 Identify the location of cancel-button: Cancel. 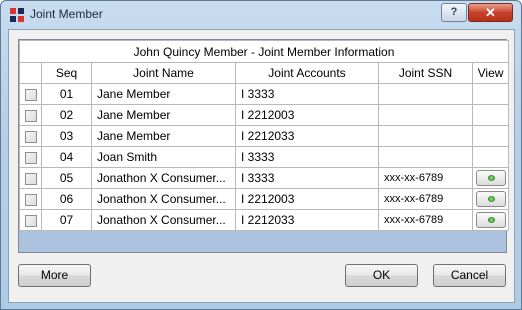
(469, 275).